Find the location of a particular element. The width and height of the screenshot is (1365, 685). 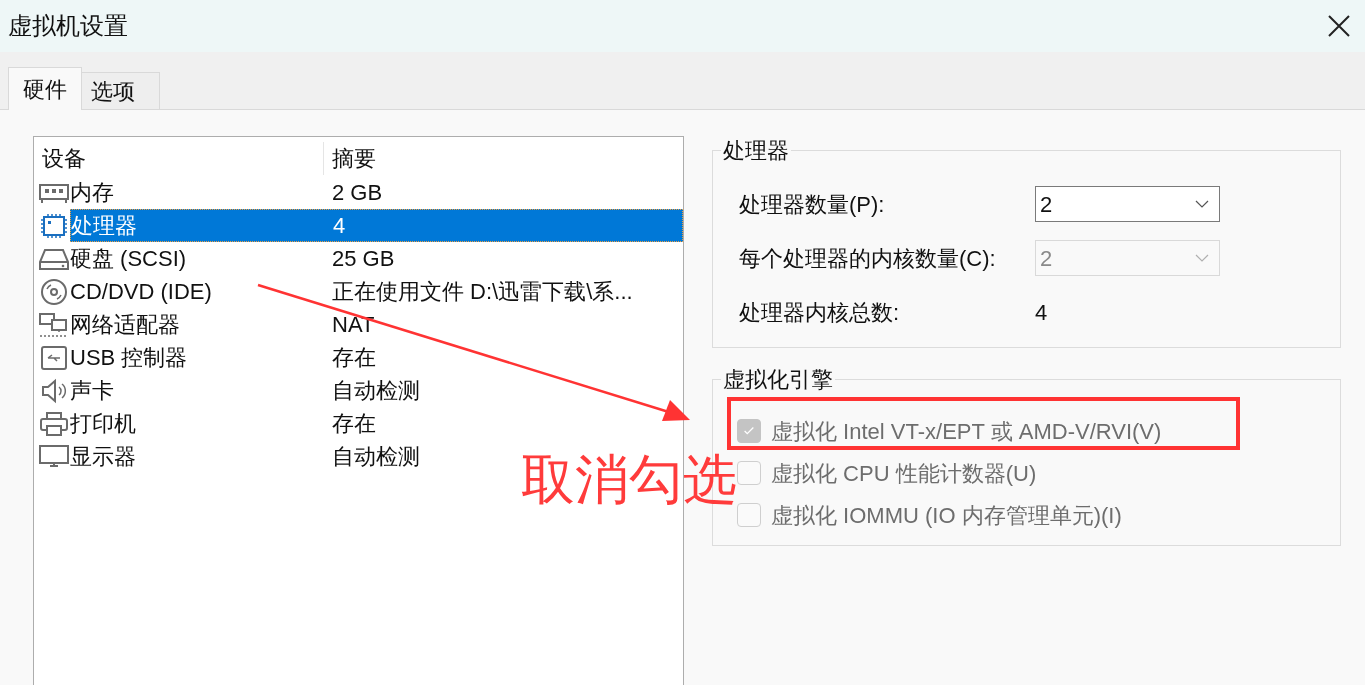

network-icon is located at coordinates (54, 324).